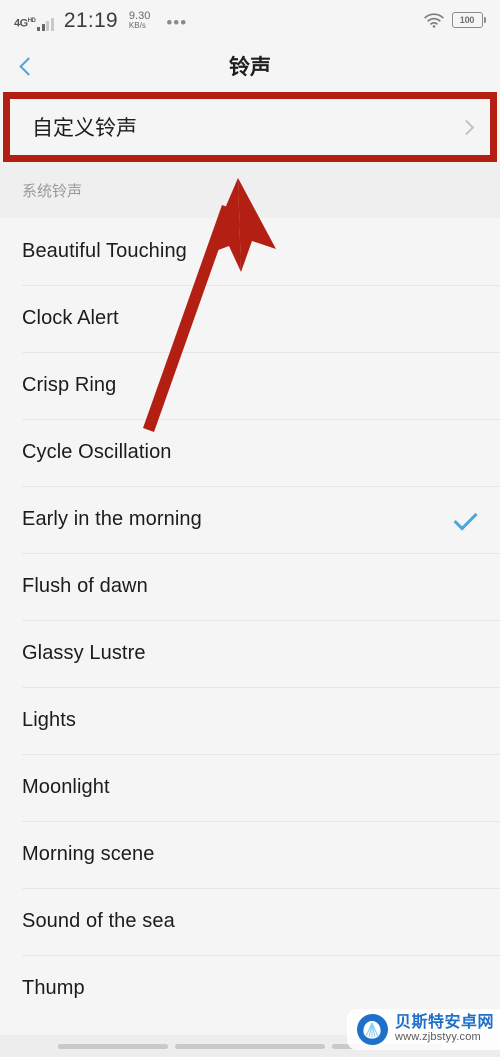 This screenshot has height=1057, width=500. I want to click on section-header-system-ringtones: 系统铃声, so click(250, 190).